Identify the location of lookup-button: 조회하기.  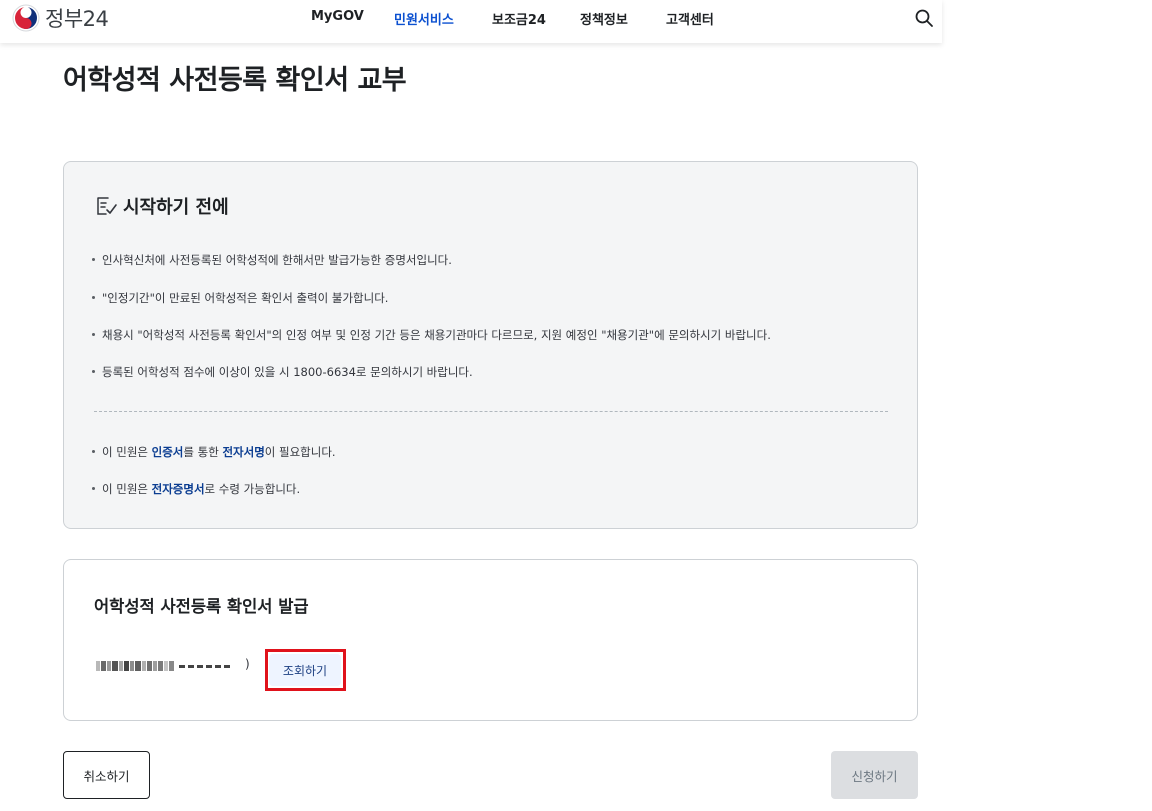
(305, 670).